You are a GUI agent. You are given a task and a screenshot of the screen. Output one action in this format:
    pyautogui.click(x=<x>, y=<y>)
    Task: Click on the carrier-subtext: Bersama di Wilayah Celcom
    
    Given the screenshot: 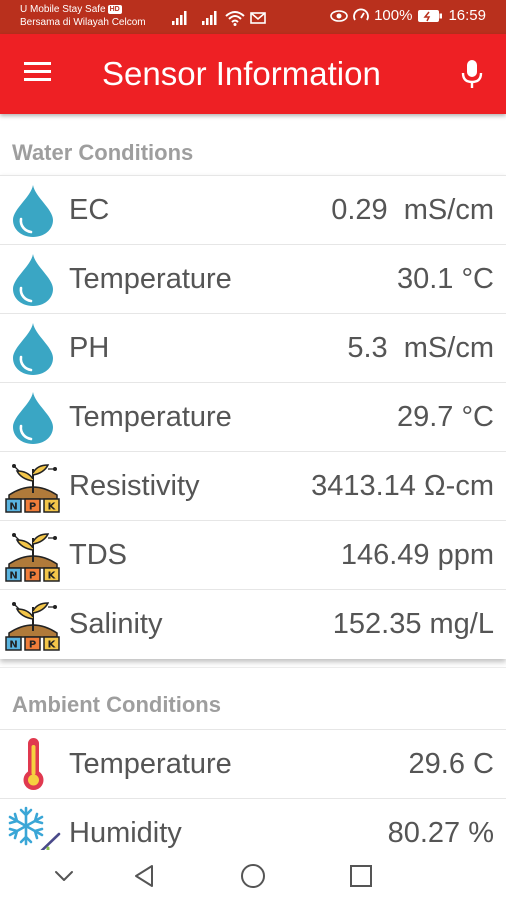 What is the action you would take?
    pyautogui.click(x=83, y=22)
    